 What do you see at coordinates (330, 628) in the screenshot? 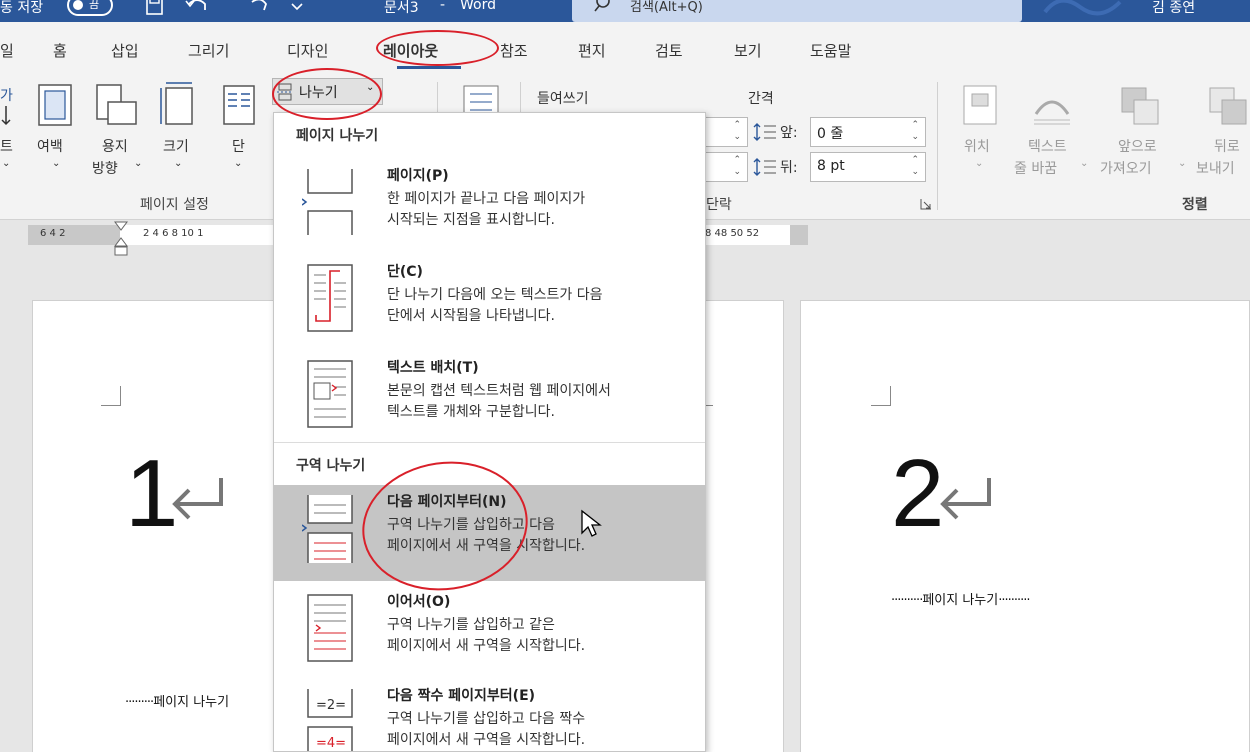
I see `continuous-section-icon` at bounding box center [330, 628].